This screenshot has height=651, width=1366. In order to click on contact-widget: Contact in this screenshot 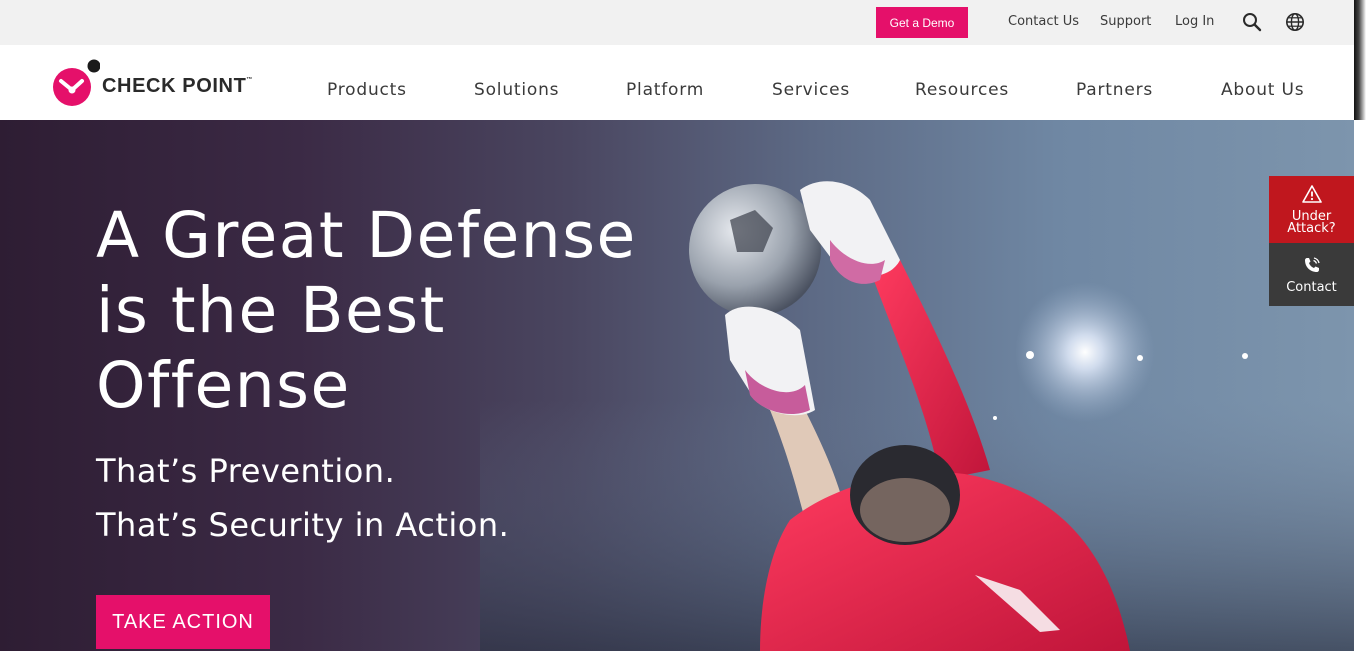, I will do `click(1311, 274)`.